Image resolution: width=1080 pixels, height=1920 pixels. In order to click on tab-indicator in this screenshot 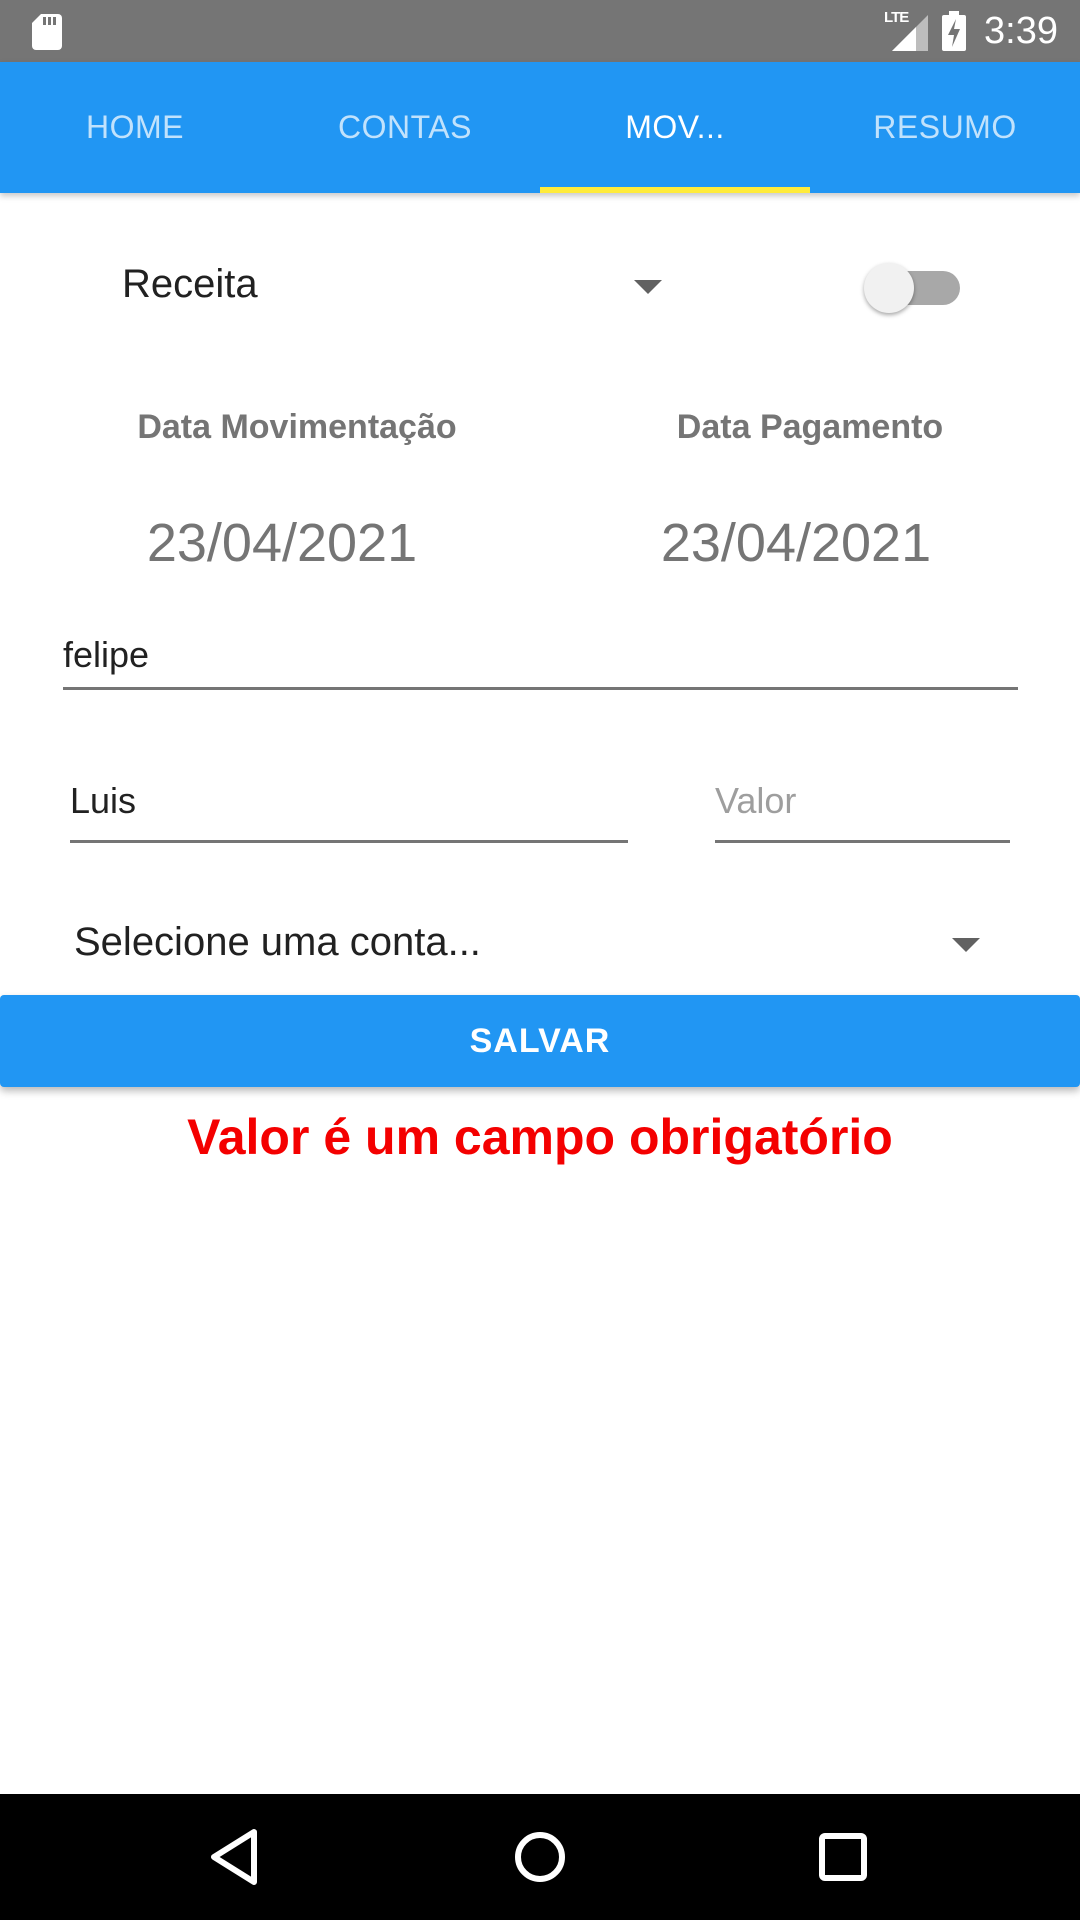, I will do `click(675, 190)`.